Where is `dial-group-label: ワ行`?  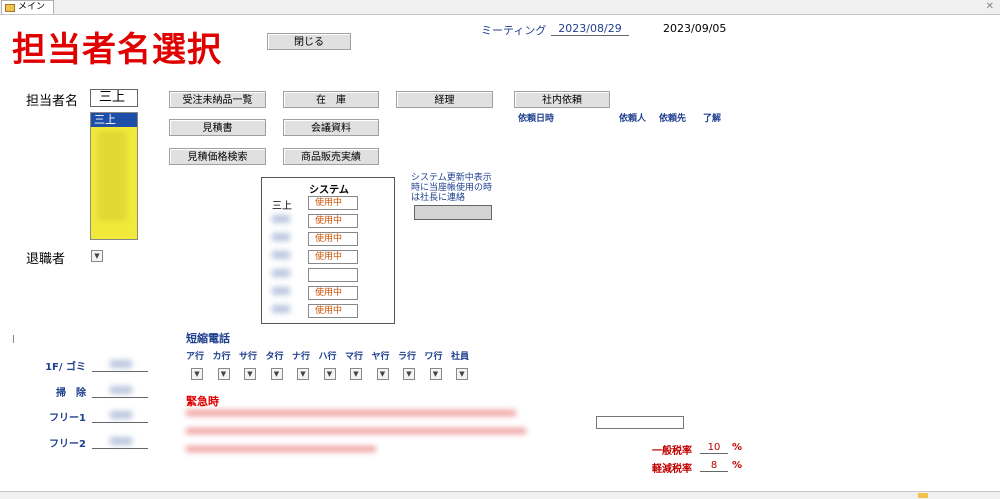
dial-group-label: ワ行 is located at coordinates (433, 357).